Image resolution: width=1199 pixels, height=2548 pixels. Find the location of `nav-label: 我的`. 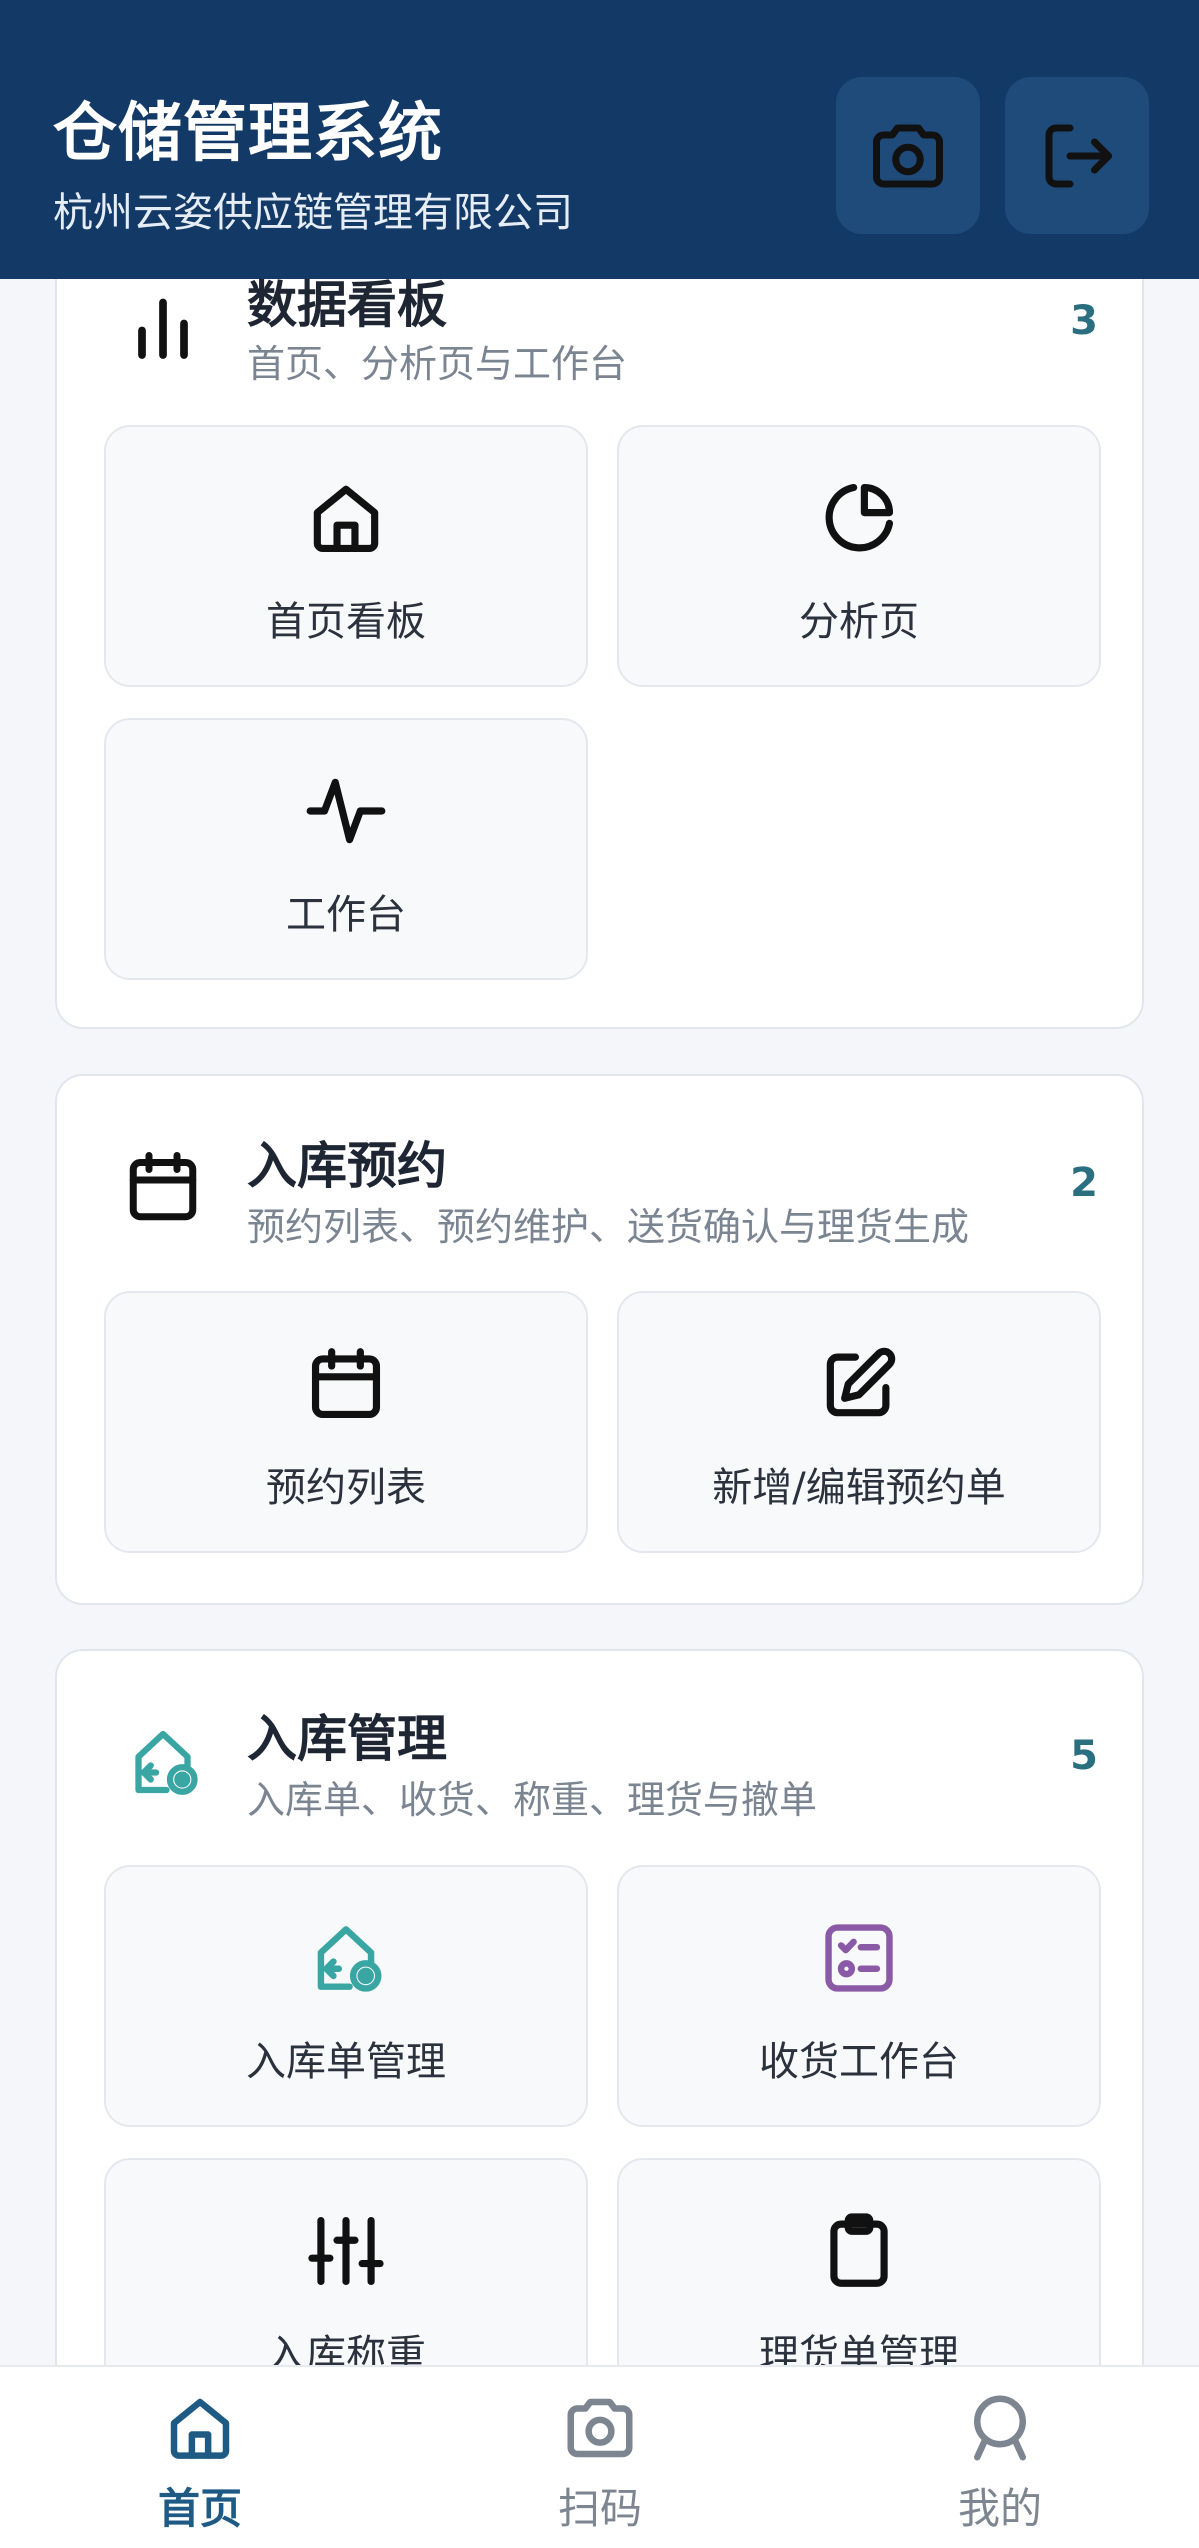

nav-label: 我的 is located at coordinates (999, 2508).